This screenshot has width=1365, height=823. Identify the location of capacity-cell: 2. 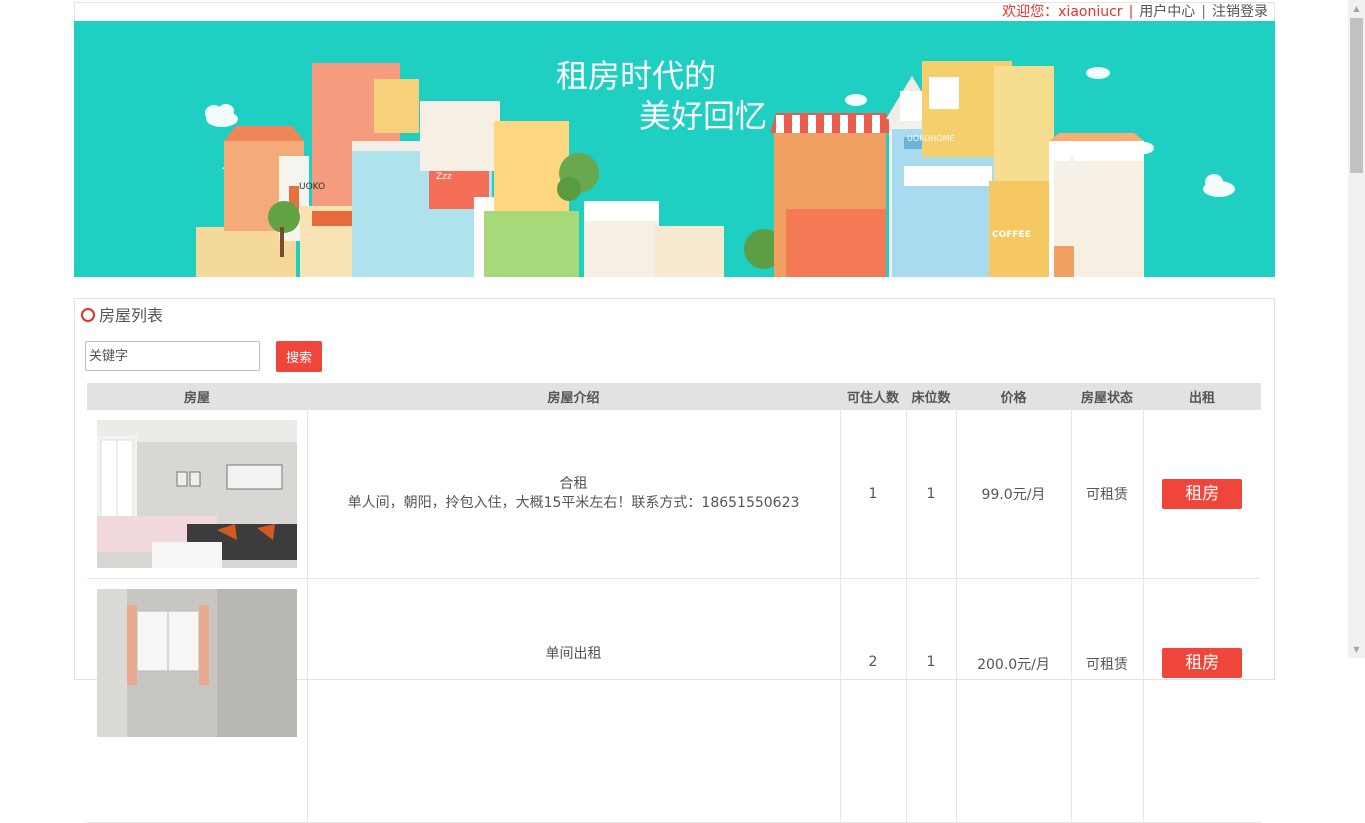
(873, 700).